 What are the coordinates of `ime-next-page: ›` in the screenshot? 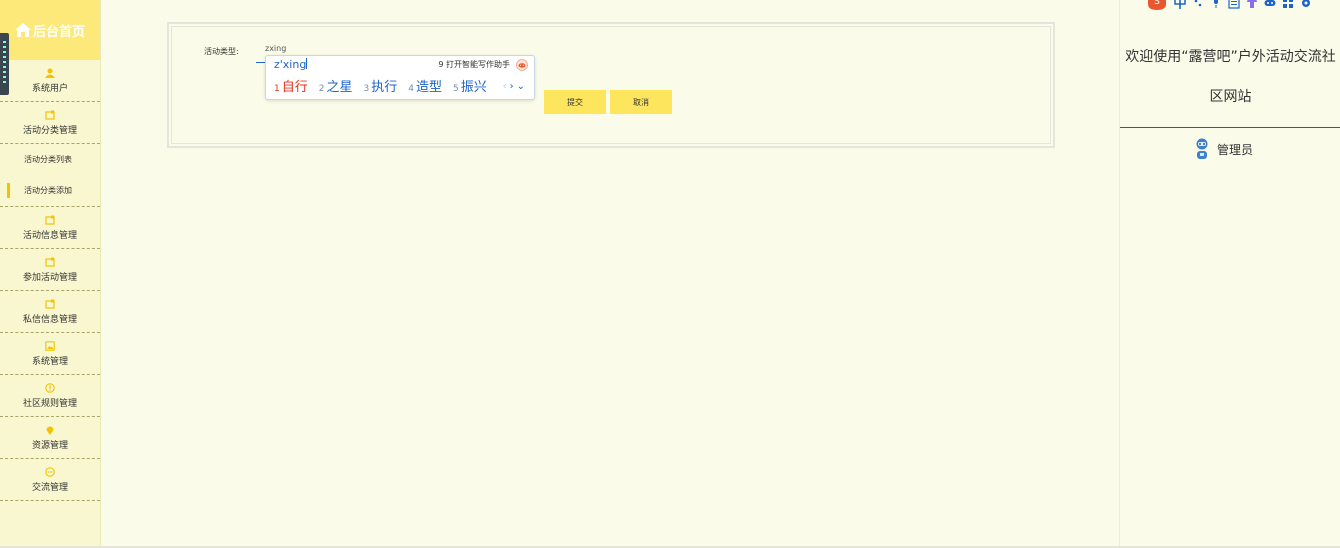 It's located at (513, 86).